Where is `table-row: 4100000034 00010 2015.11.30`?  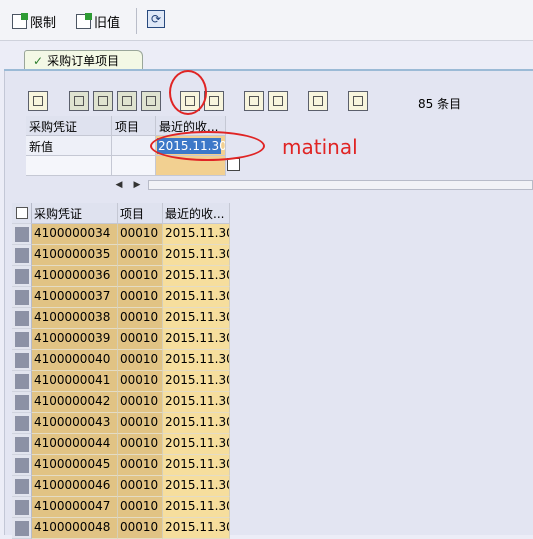 table-row: 4100000034 00010 2015.11.30 is located at coordinates (121, 234).